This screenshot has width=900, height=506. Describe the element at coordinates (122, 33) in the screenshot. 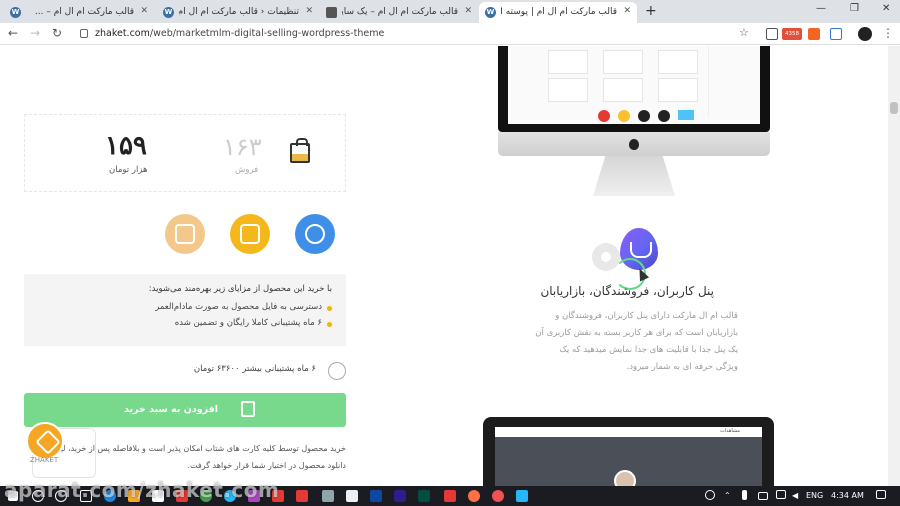

I see `url-host: zhaket.com` at that location.